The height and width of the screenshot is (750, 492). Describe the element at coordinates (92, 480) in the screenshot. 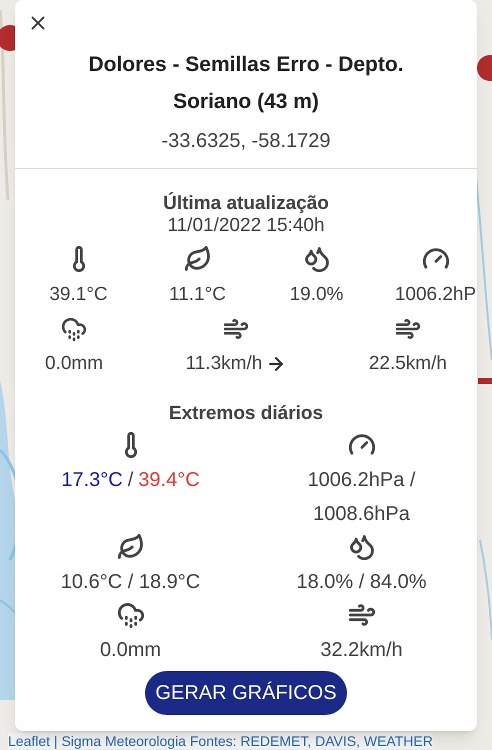

I see `extreme-value: 17.3°C` at that location.